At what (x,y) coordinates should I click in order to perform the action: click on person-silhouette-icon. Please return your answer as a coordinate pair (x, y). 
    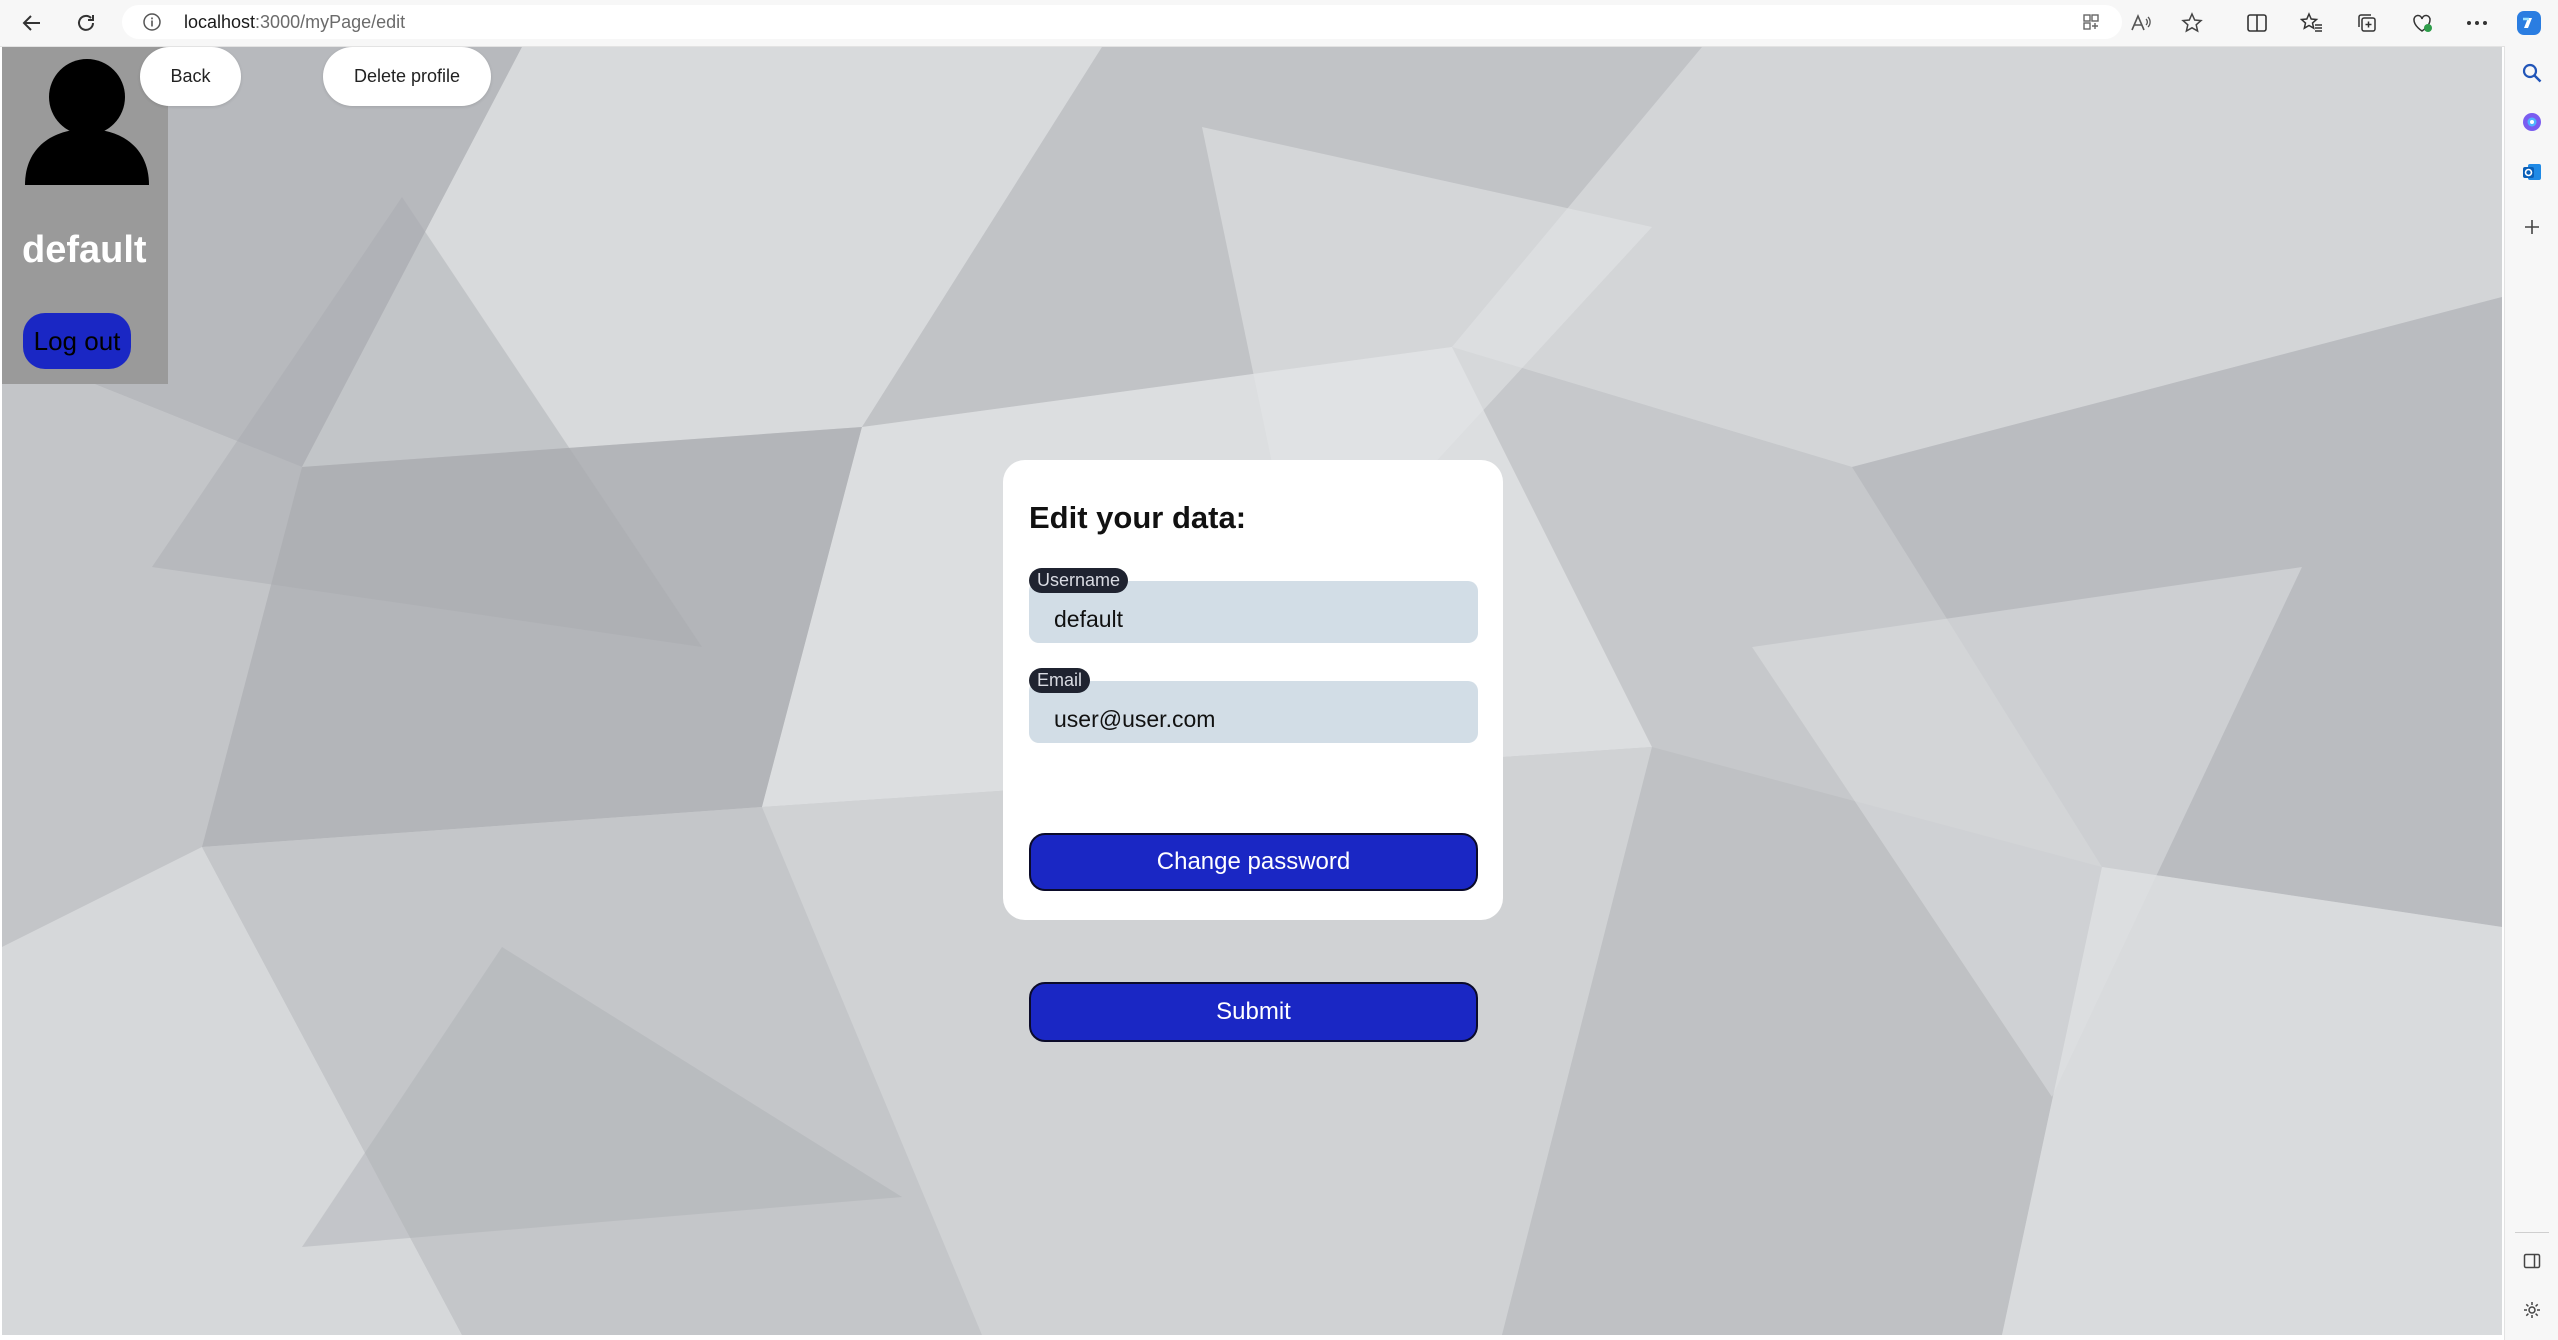
    Looking at the image, I should click on (87, 122).